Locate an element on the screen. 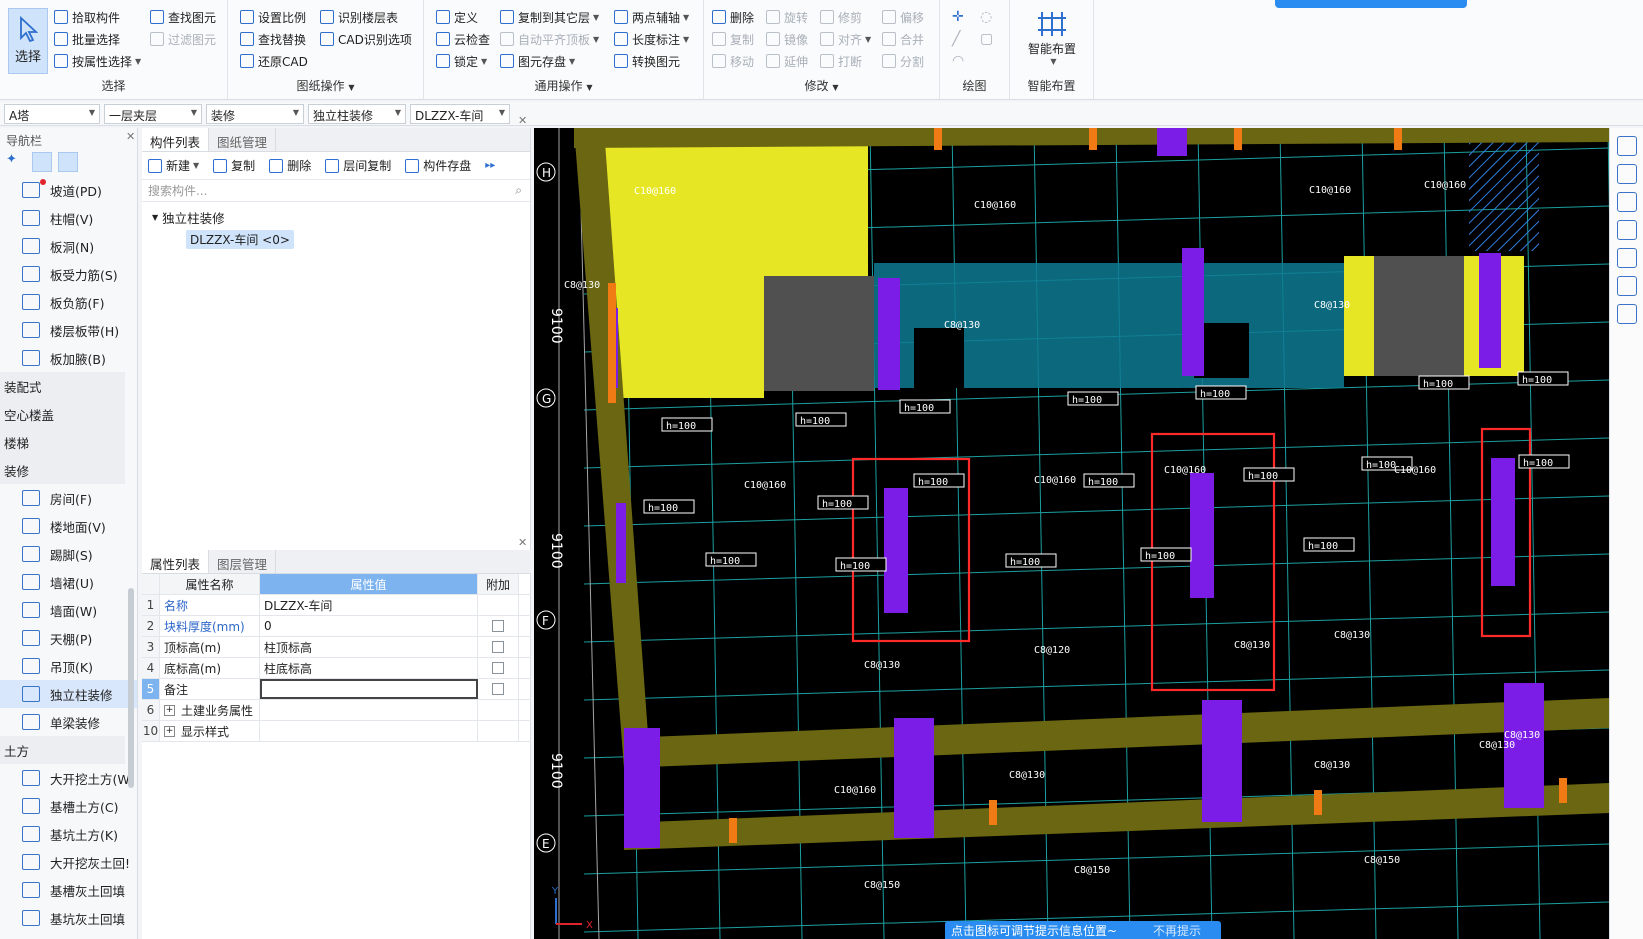 This screenshot has width=1643, height=939. property-row: 5 备注 is located at coordinates (336, 689).